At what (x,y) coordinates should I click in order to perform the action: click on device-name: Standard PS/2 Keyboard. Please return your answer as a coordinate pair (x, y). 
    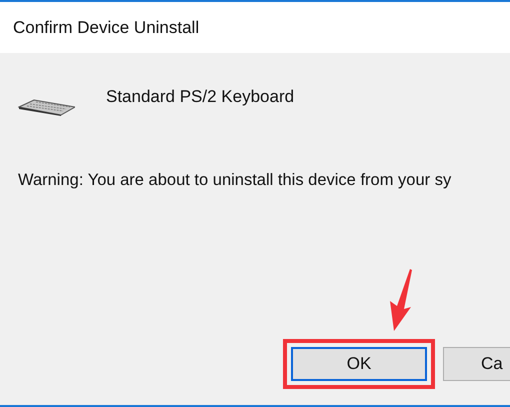
    Looking at the image, I should click on (200, 97).